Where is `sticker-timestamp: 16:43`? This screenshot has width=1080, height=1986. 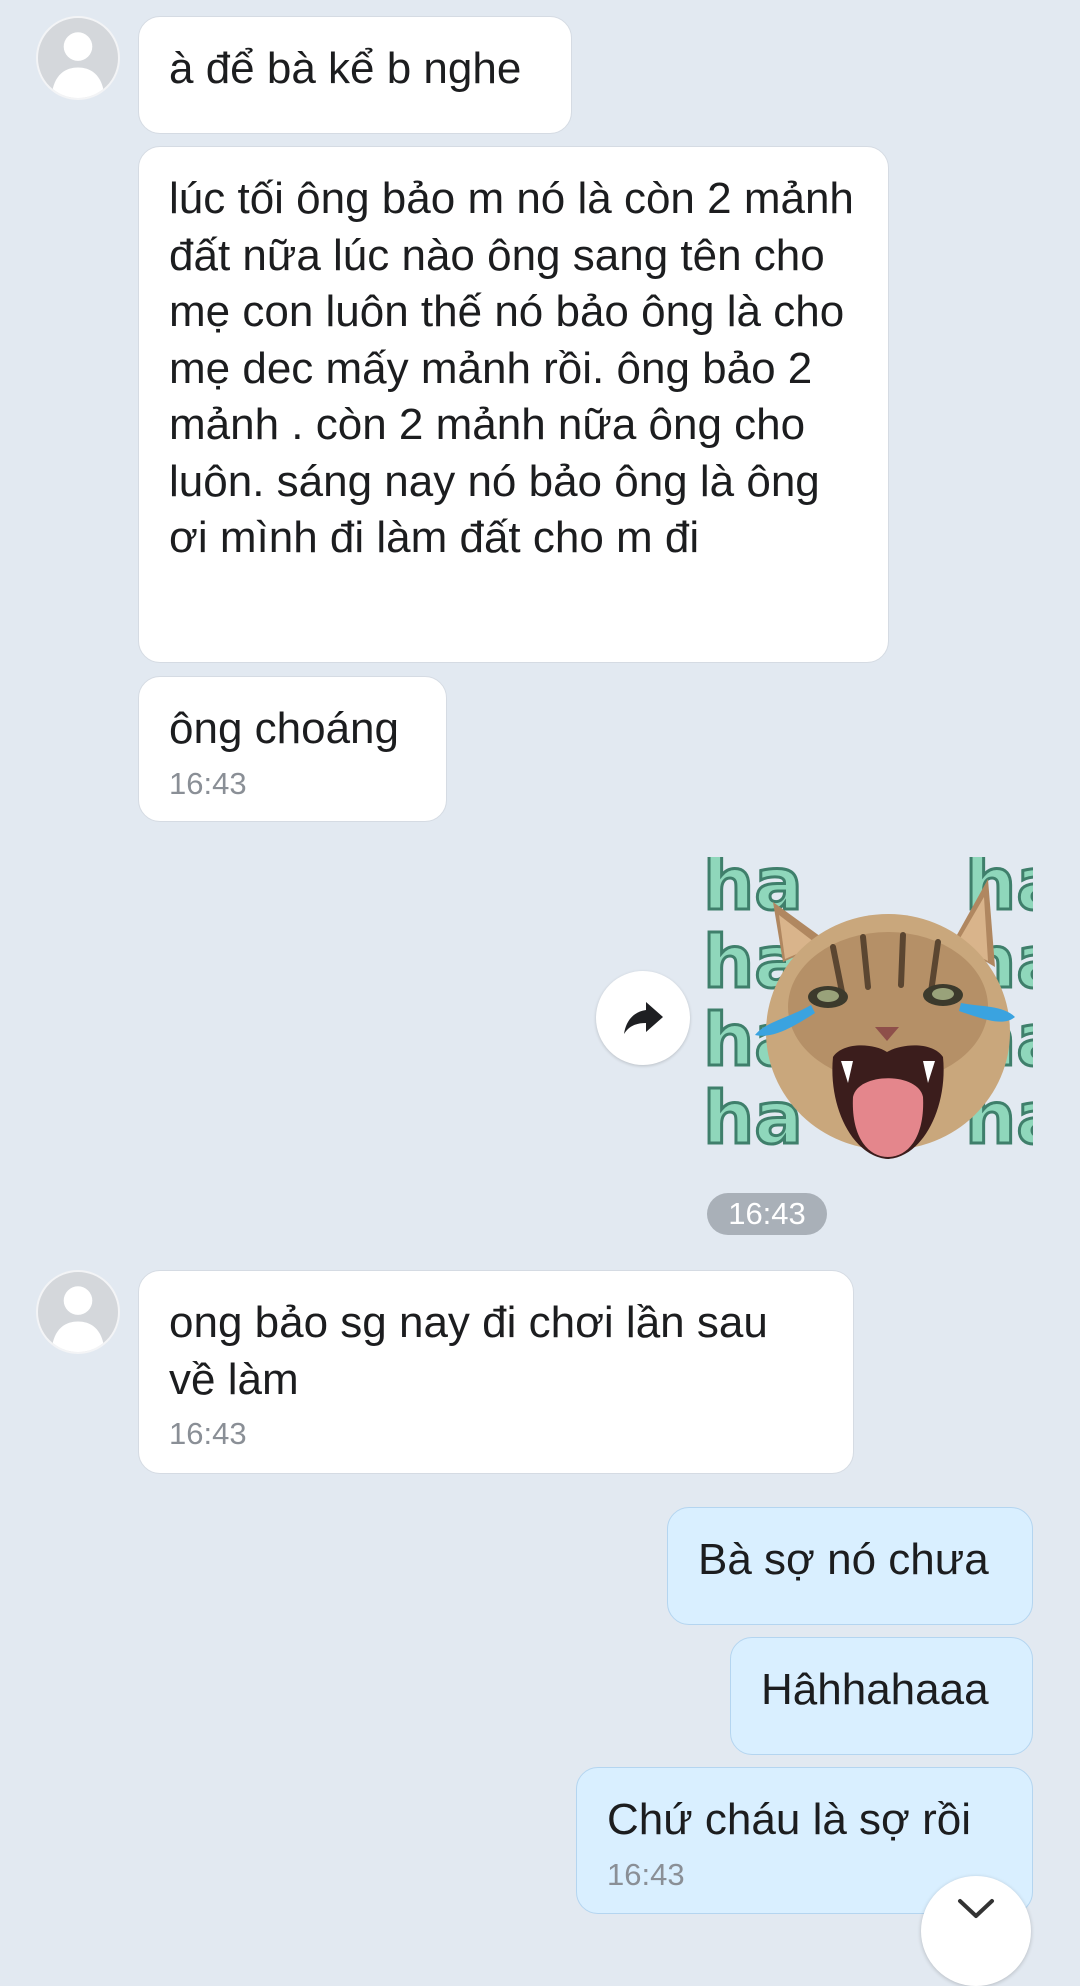
sticker-timestamp: 16:43 is located at coordinates (767, 1214).